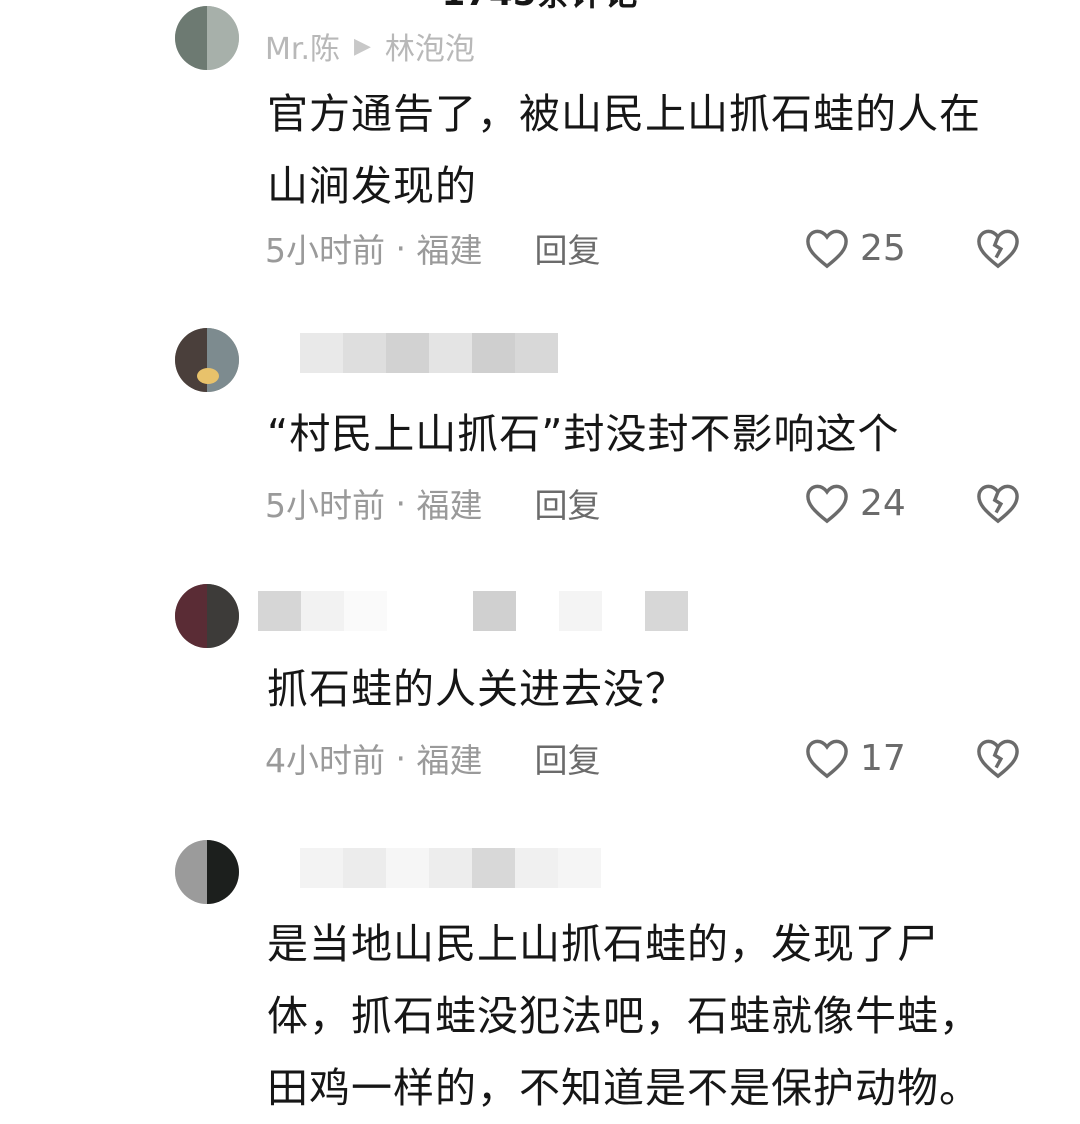 This screenshot has height=1124, width=1080. I want to click on reply-to-username: 林泡泡, so click(430, 46).